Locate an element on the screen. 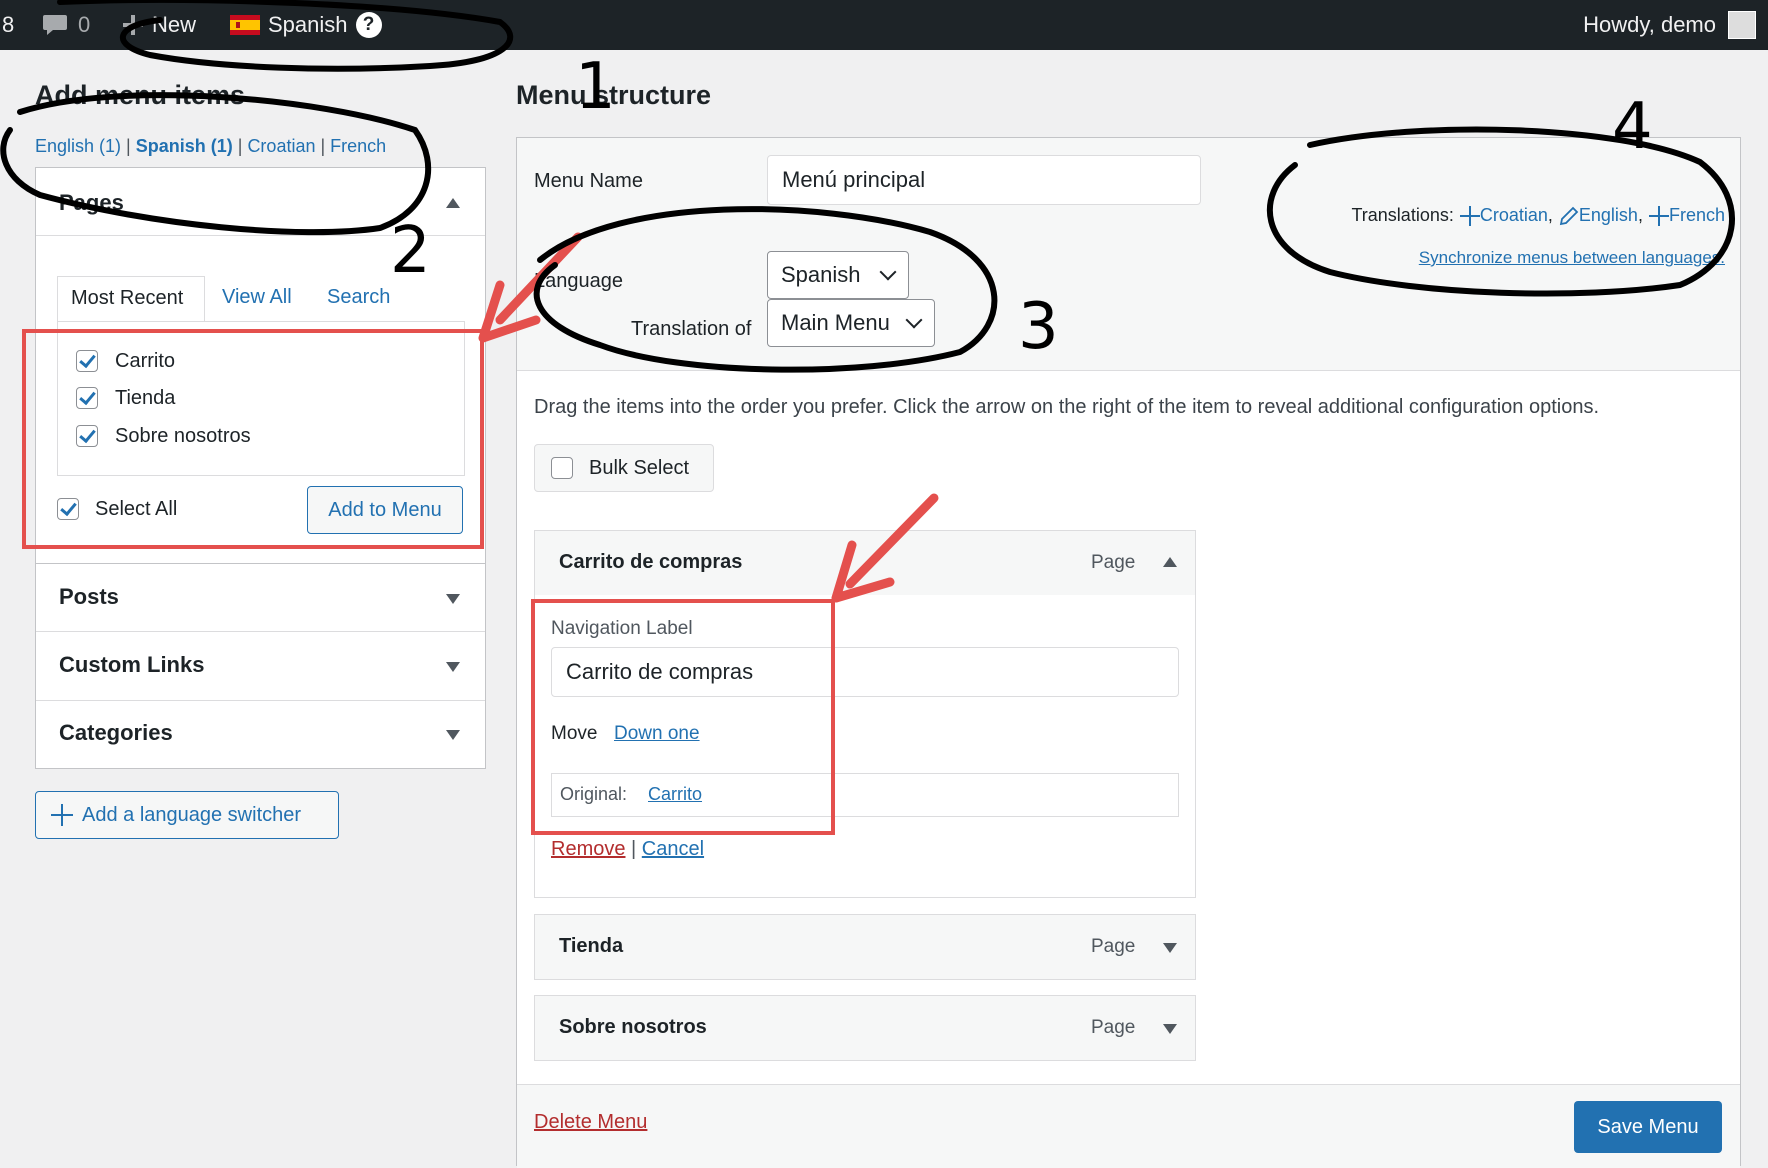 This screenshot has height=1168, width=1768. arrow-to-pages-box is located at coordinates (530, 287).